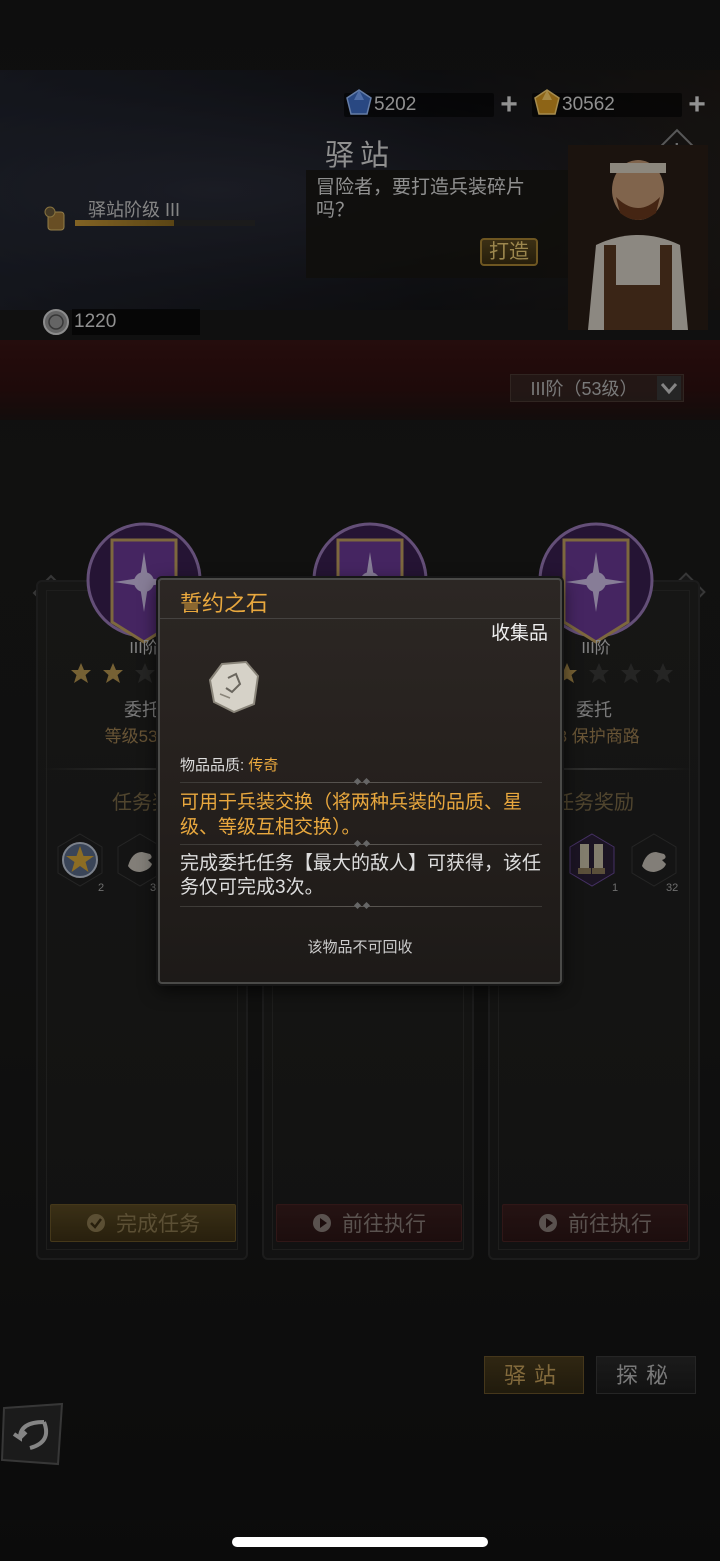 This screenshot has height=1561, width=720. I want to click on item-category: 收集品, so click(519, 633).